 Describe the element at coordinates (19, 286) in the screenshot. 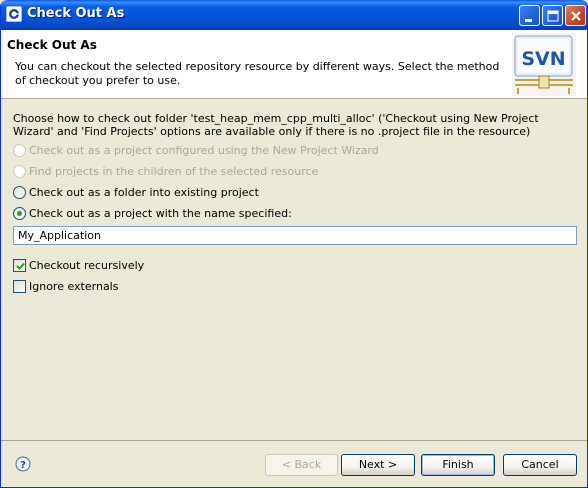

I see `checkbox-unchecked` at that location.